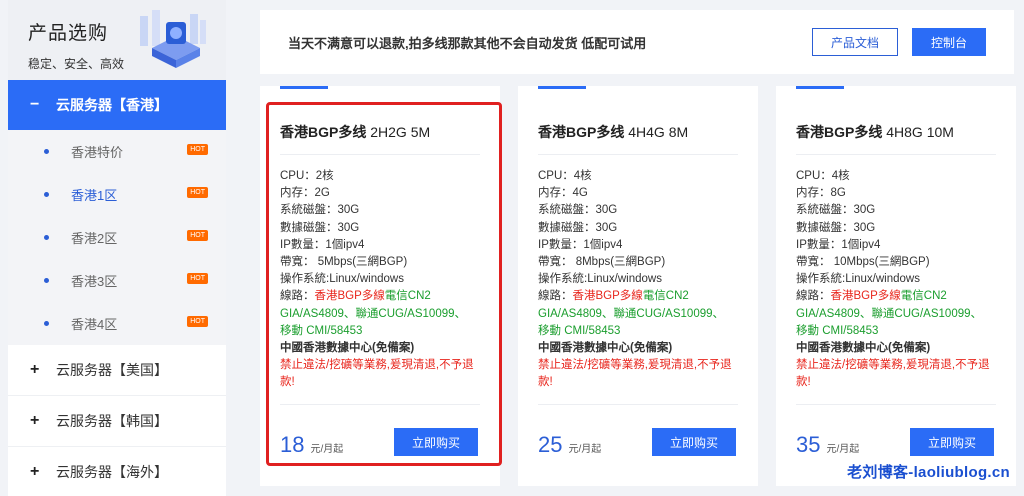 The width and height of the screenshot is (1024, 496). I want to click on sub-item-hk-zone2: 香港2区 HOT, so click(117, 237).